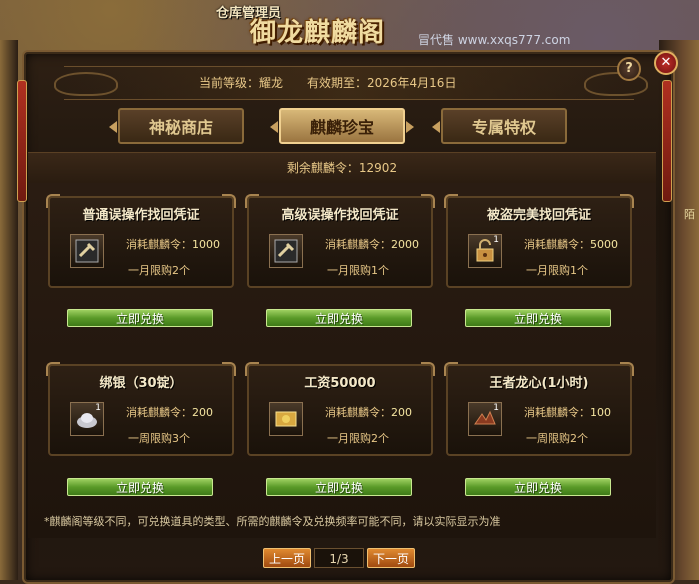 This screenshot has height=584, width=699. I want to click on item-limit: 一周限购2个, so click(557, 438).